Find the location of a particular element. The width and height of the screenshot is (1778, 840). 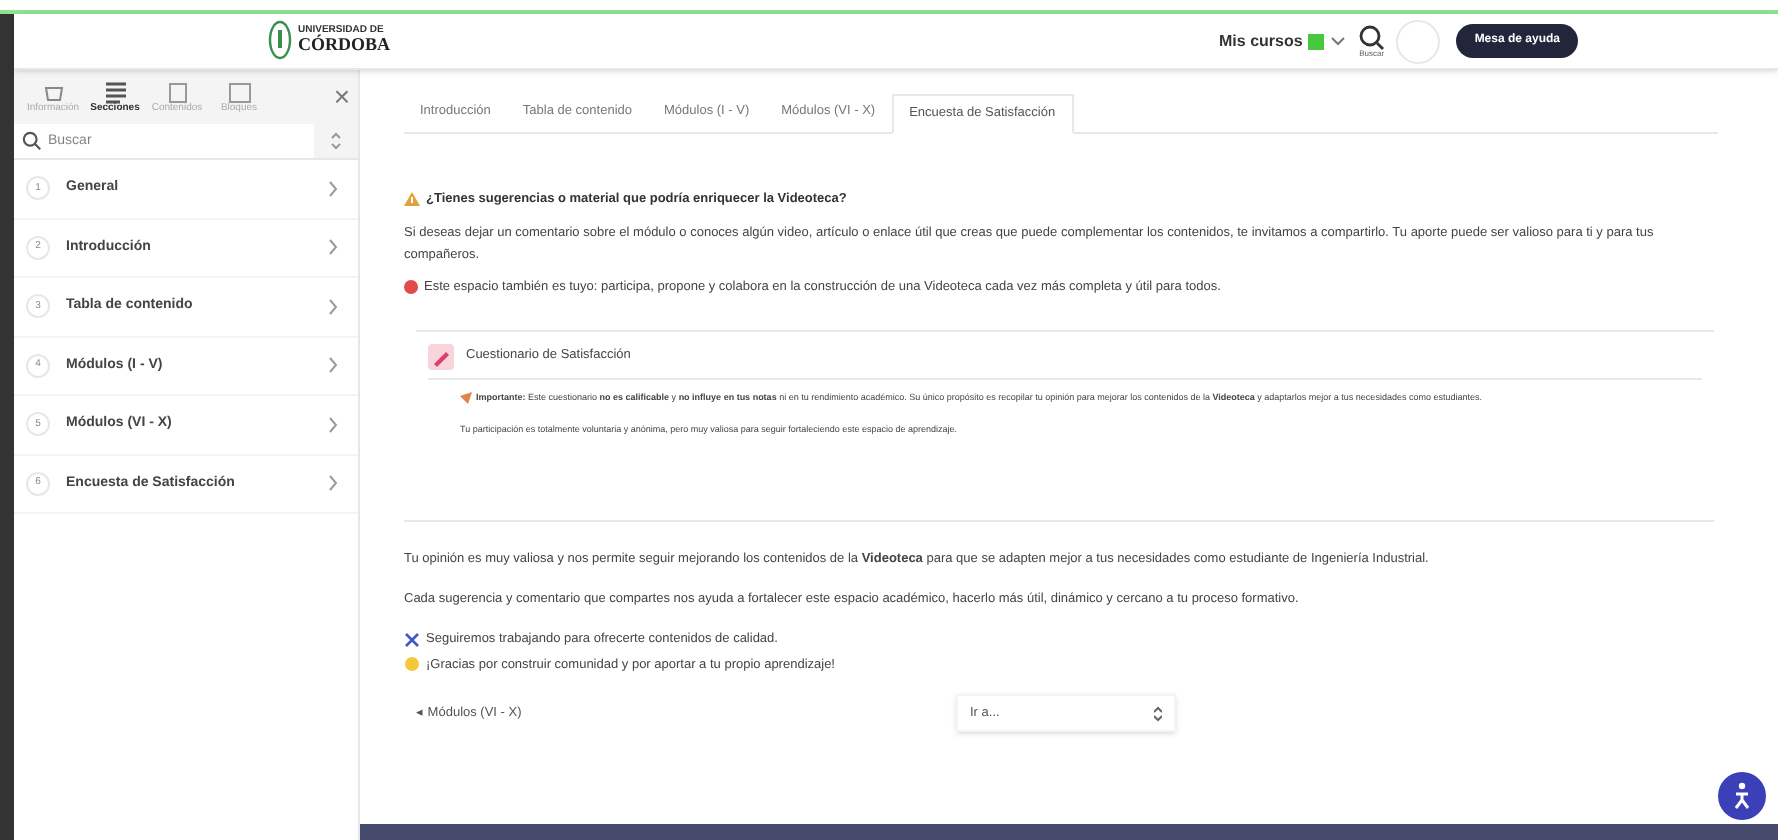

warning-icon is located at coordinates (412, 199).